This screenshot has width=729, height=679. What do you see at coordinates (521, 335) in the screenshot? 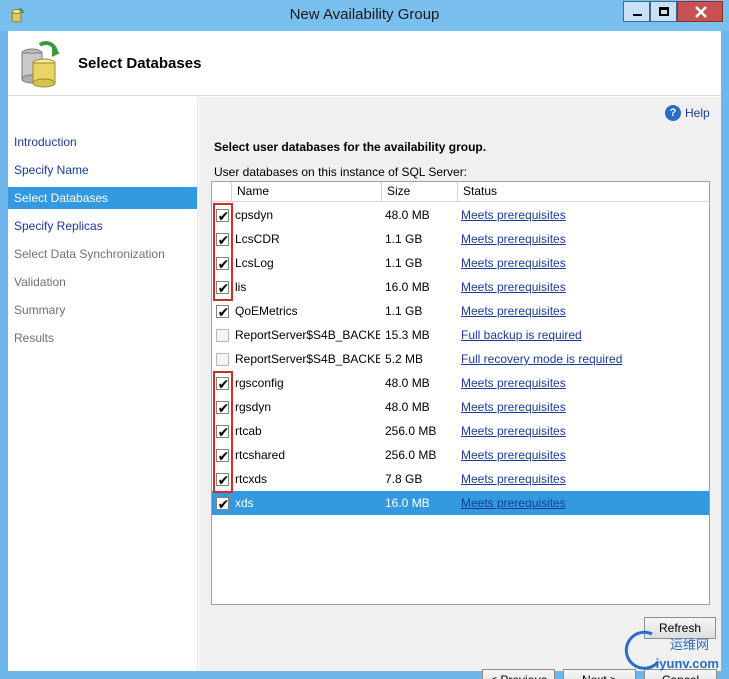
I see `status-link: Full backup is required` at bounding box center [521, 335].